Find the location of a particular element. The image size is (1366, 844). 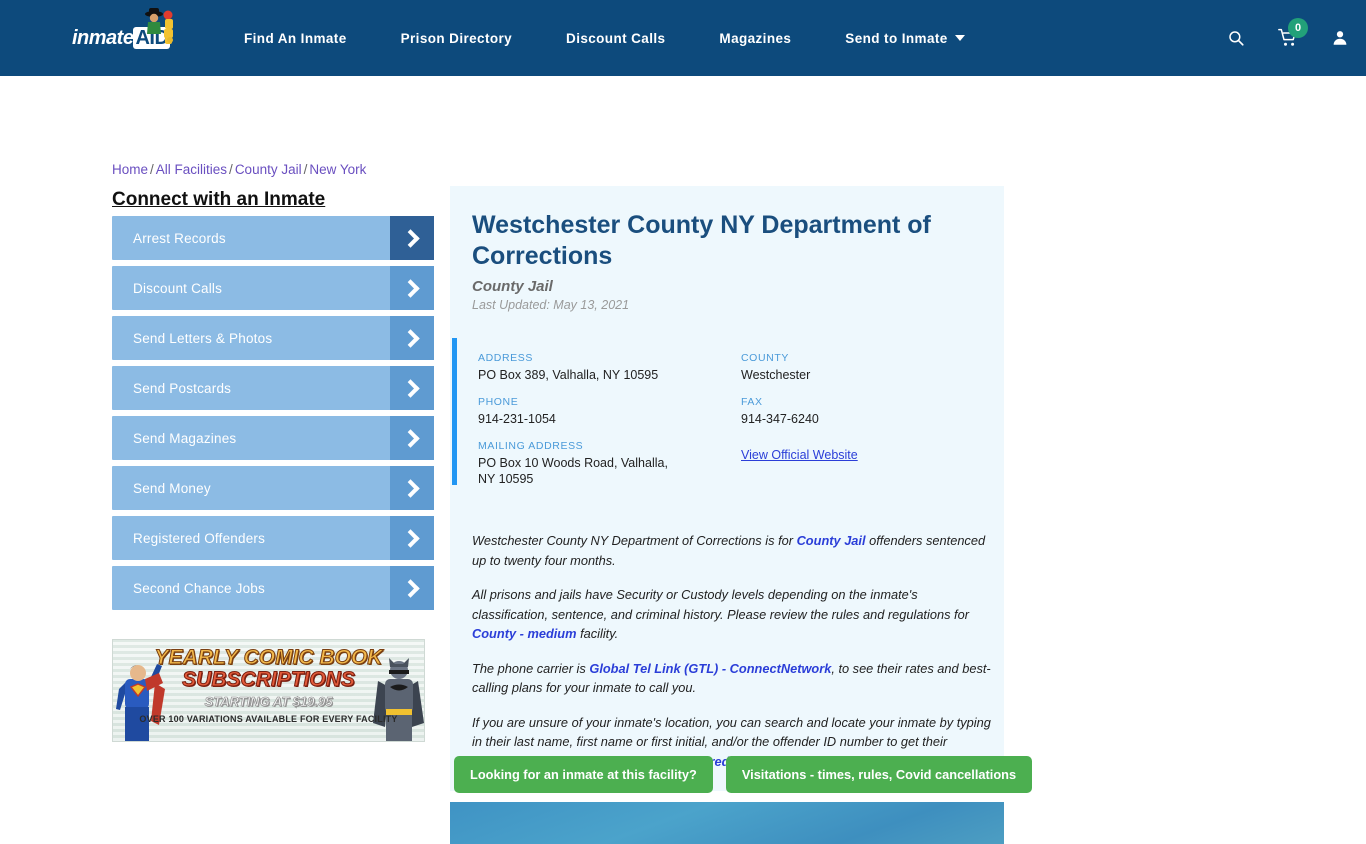

sidebar-item-label: Arrest Records is located at coordinates (179, 238).